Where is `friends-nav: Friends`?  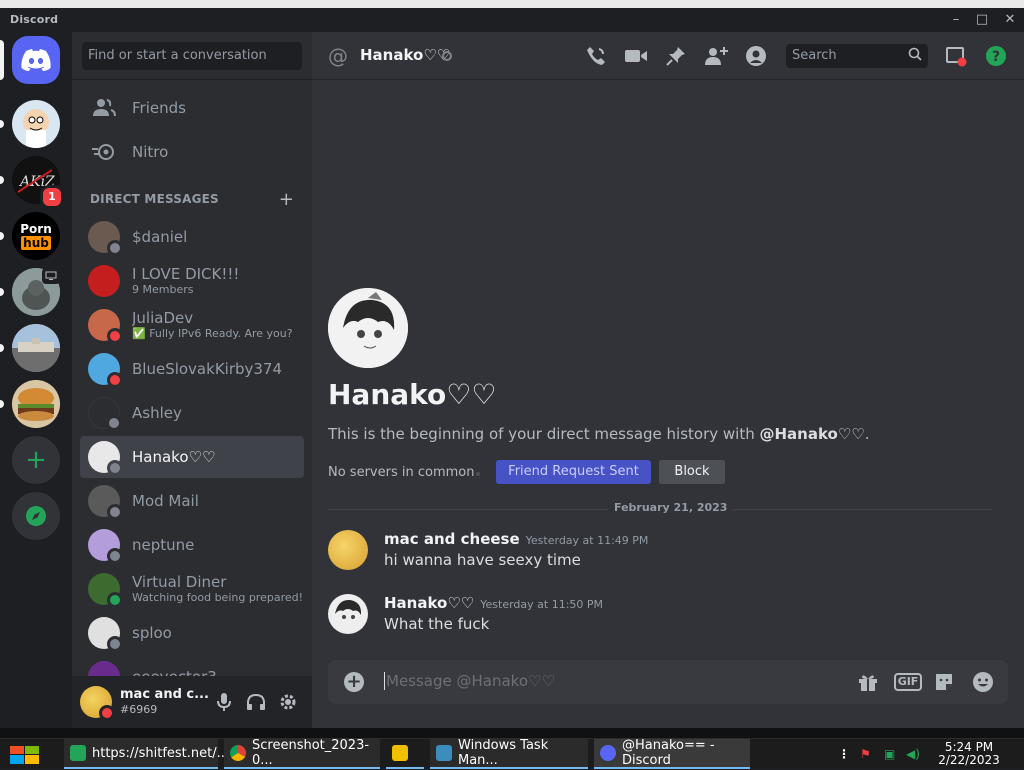
friends-nav: Friends is located at coordinates (192, 108).